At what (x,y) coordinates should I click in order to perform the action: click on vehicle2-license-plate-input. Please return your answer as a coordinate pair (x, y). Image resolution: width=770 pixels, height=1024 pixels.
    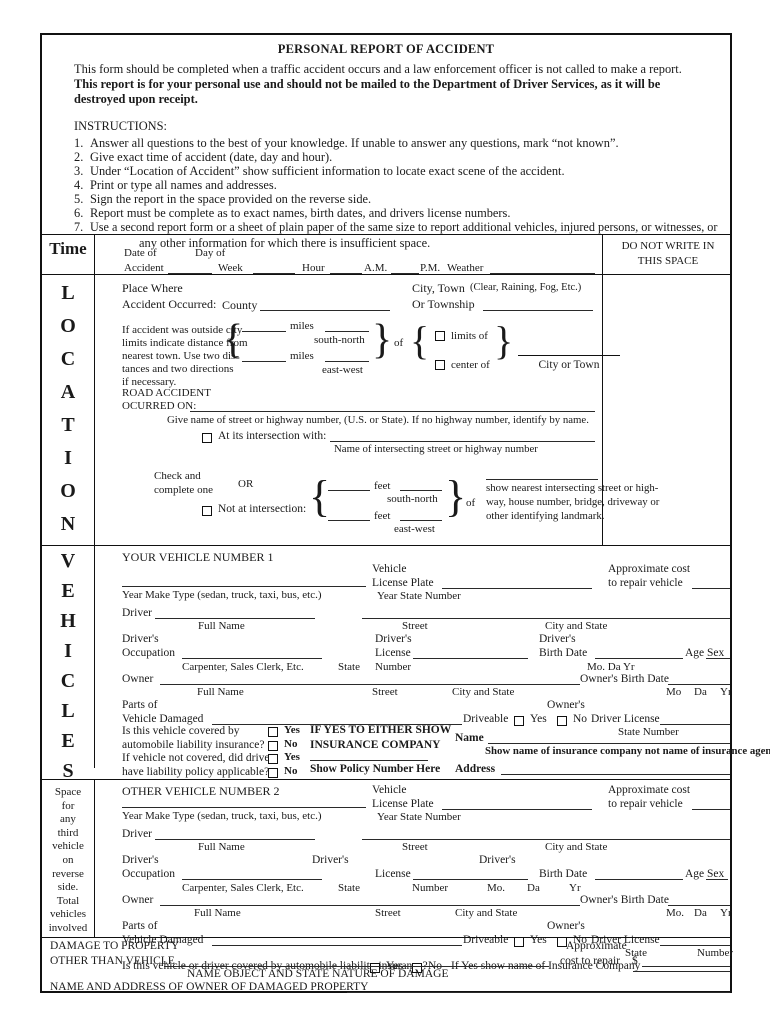
    Looking at the image, I should click on (517, 809).